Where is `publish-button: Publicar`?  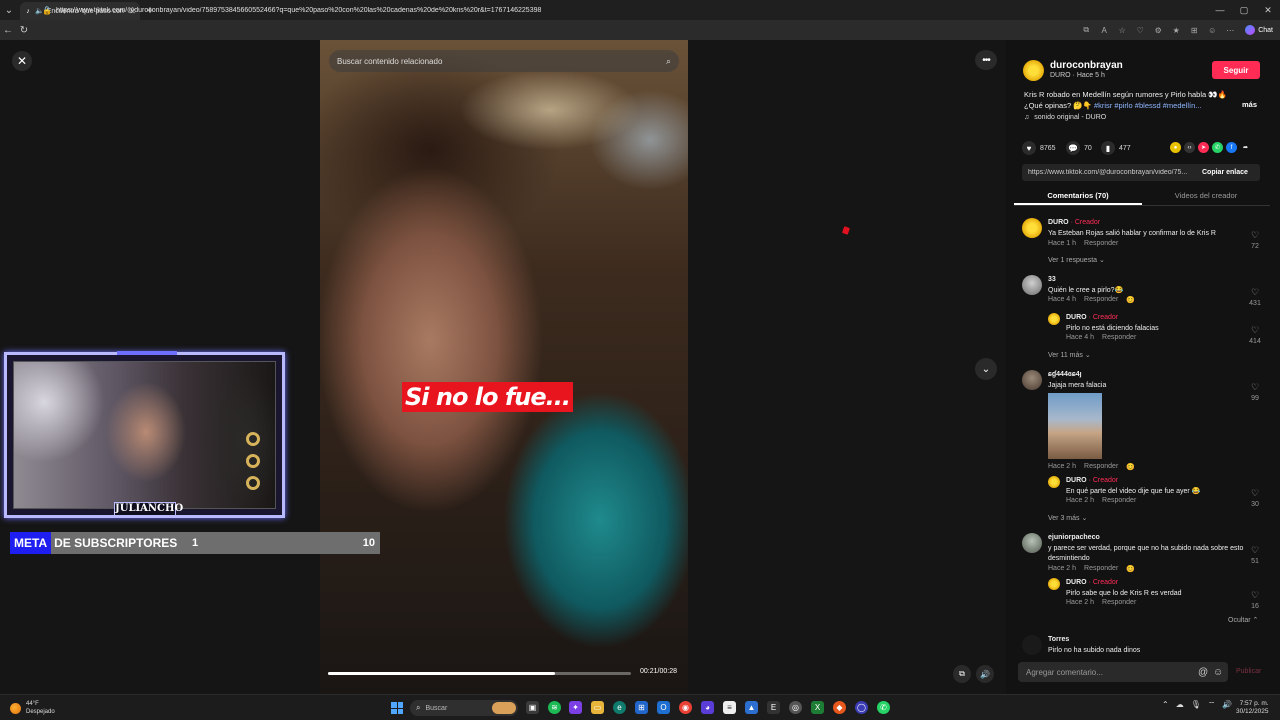
publish-button: Publicar is located at coordinates (1248, 671).